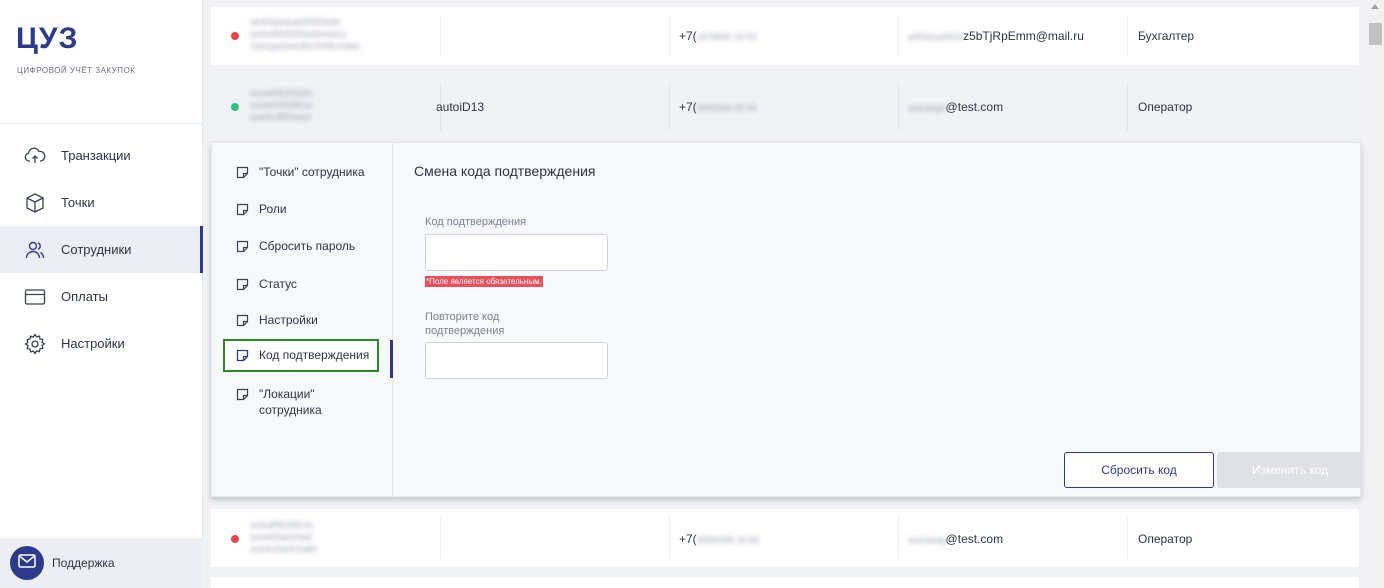 This screenshot has width=1384, height=588. What do you see at coordinates (314, 355) in the screenshot?
I see `menu-item-label: Код подтверждения` at bounding box center [314, 355].